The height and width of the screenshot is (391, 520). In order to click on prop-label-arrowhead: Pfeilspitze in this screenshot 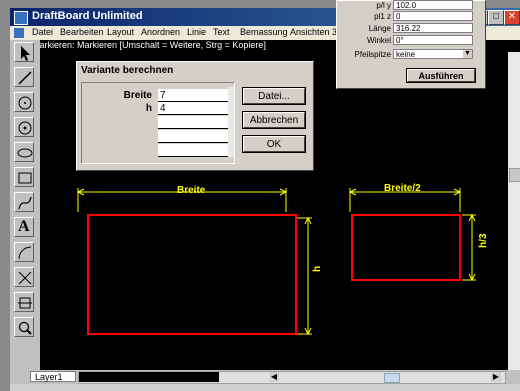, I will do `click(372, 54)`.